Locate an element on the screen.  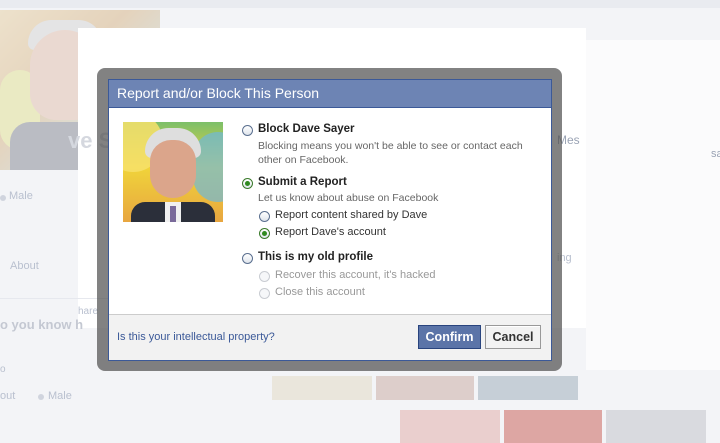
gender-icon is located at coordinates (3, 198).